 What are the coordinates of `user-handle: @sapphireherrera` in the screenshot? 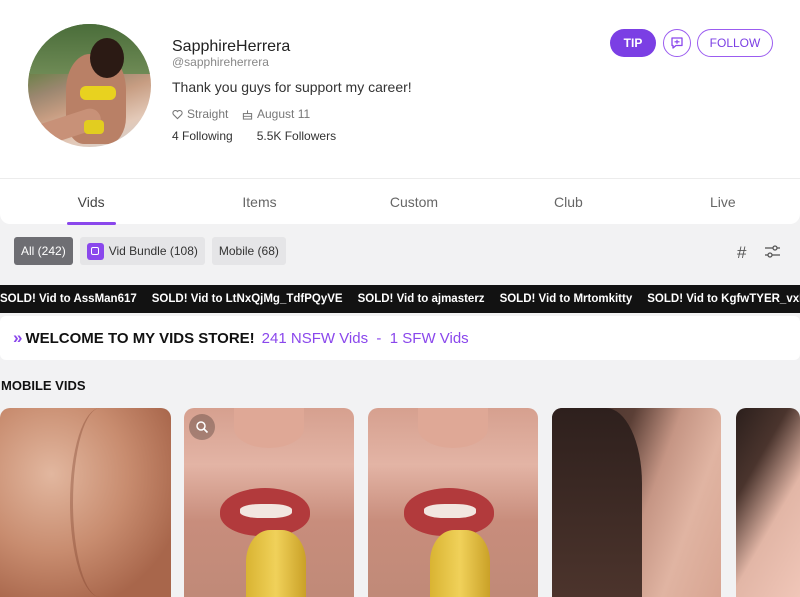 It's located at (220, 62).